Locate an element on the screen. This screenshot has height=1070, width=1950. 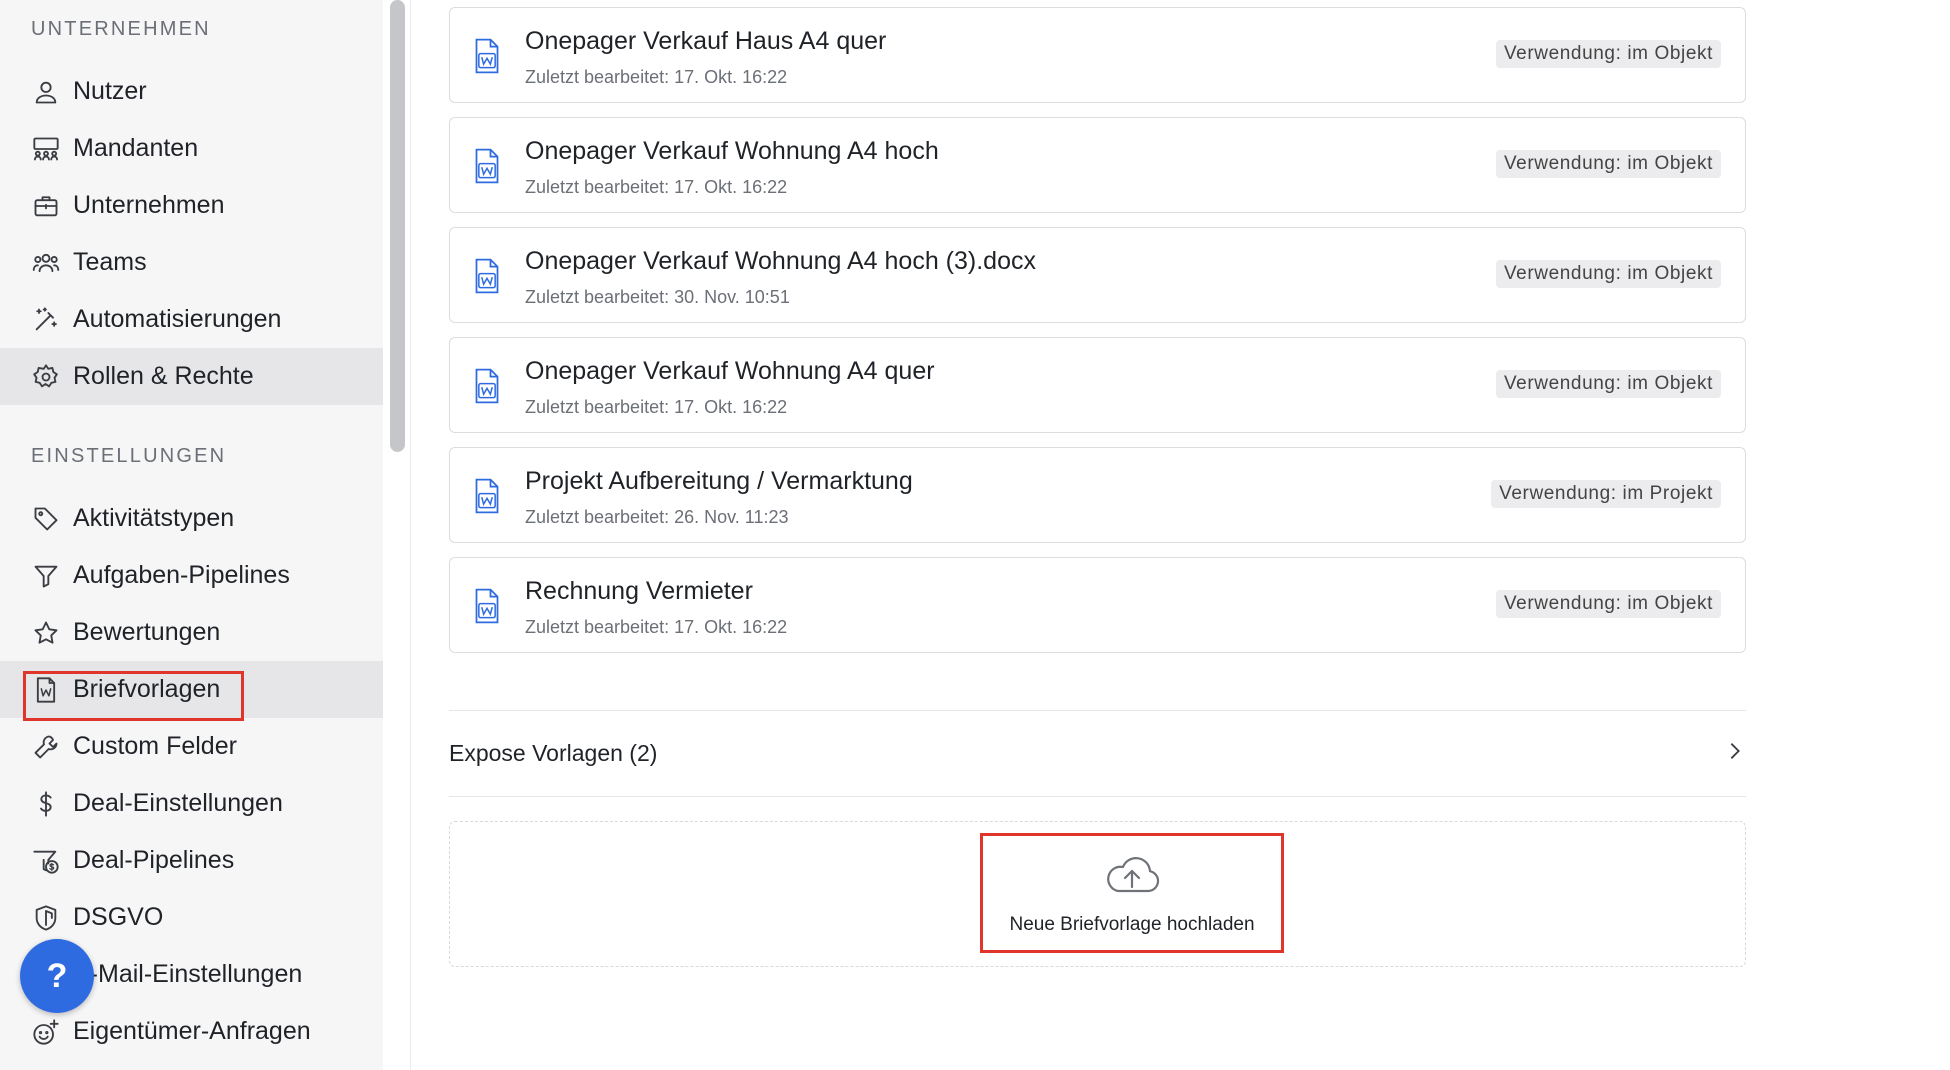
sidebar-item-label: DSGVO is located at coordinates (118, 917).